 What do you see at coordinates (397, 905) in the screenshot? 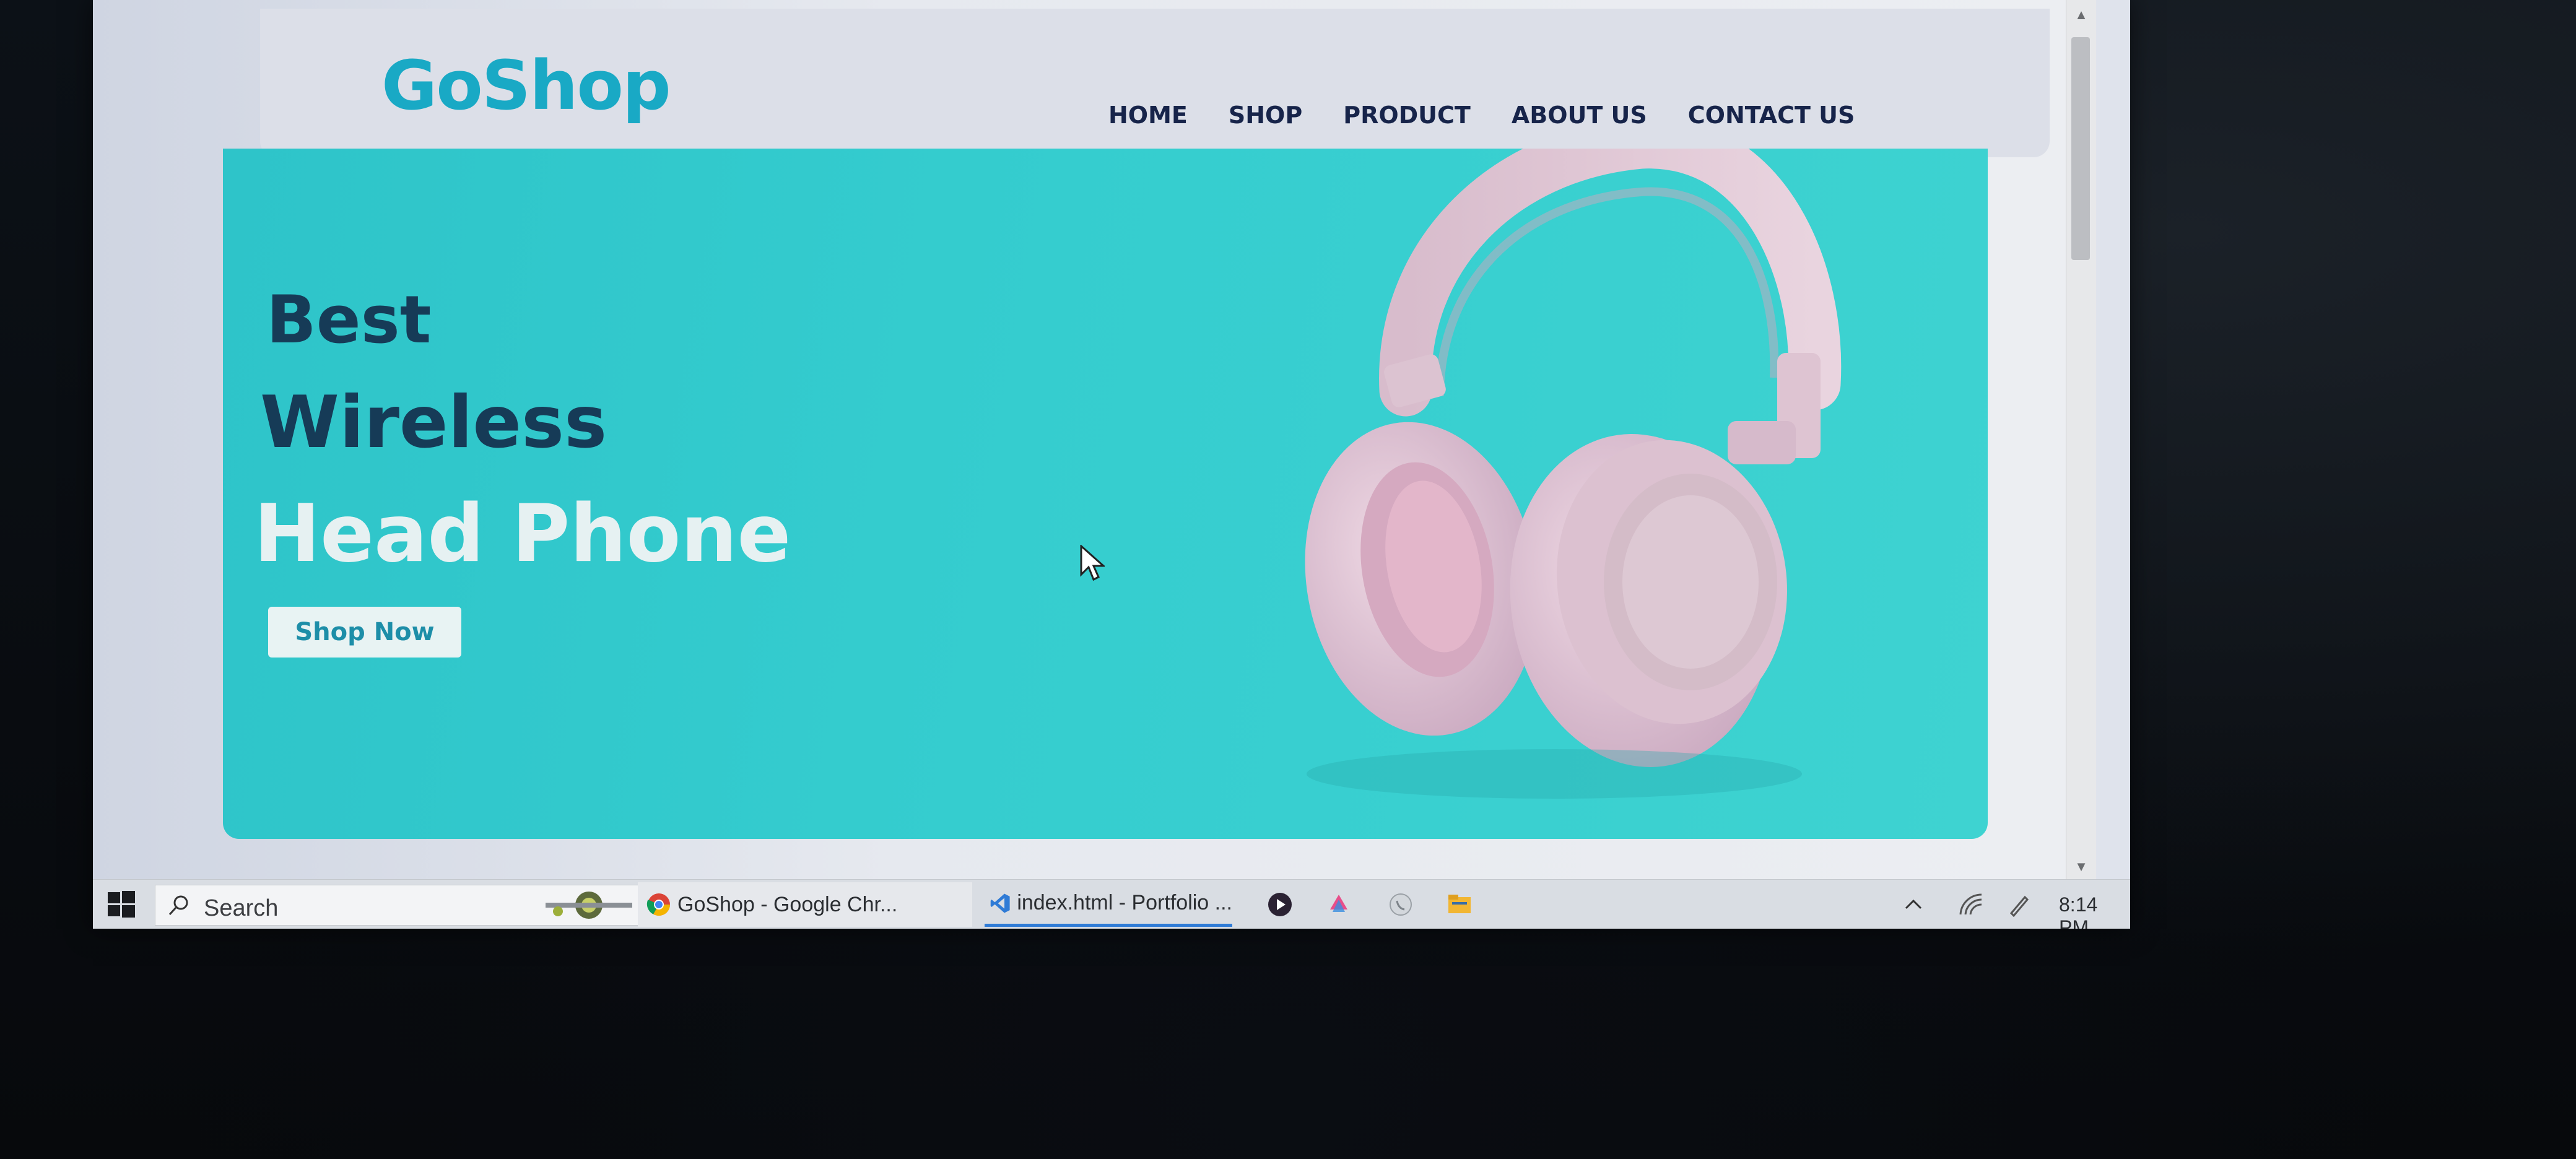
I see `taskbar-search-box: Search` at bounding box center [397, 905].